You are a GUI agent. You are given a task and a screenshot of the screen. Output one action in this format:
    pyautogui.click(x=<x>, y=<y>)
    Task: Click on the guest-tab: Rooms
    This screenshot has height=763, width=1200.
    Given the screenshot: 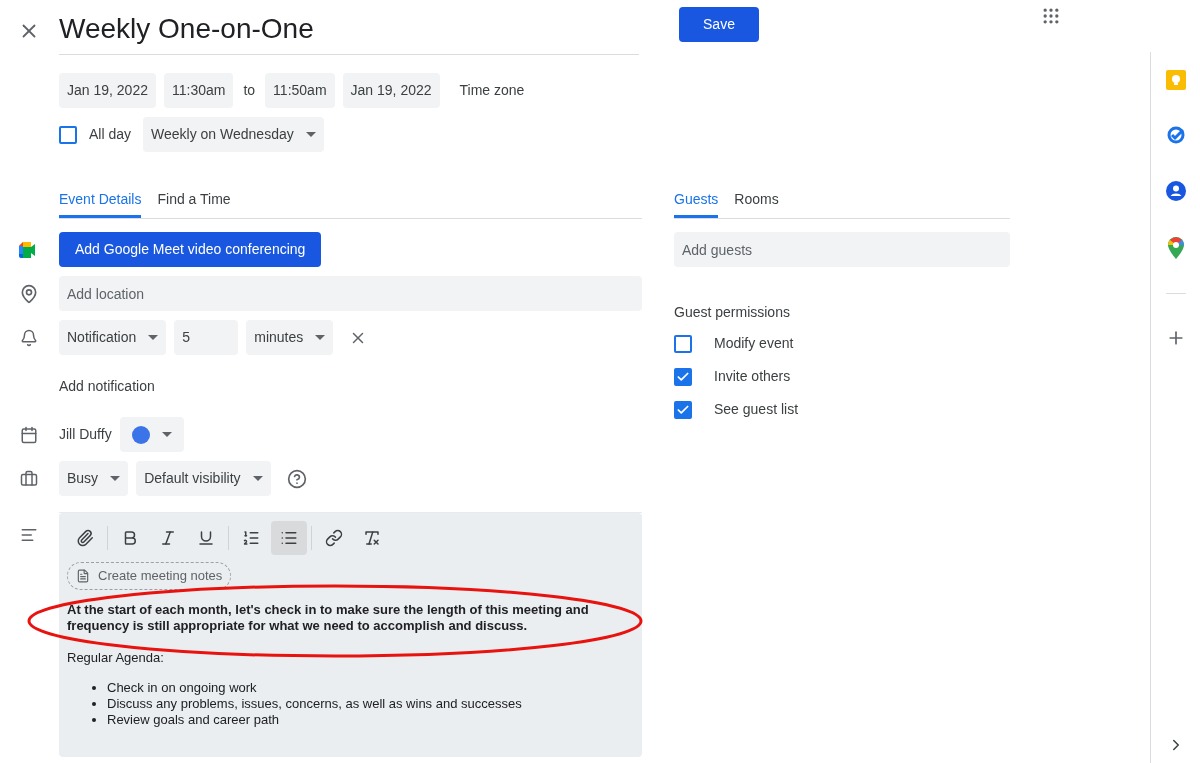 What is the action you would take?
    pyautogui.click(x=756, y=201)
    